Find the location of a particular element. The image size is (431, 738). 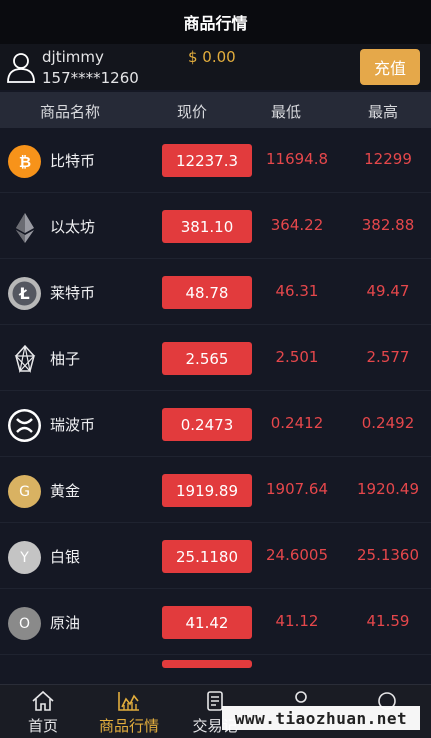

high-value: 41.59 is located at coordinates (388, 621).